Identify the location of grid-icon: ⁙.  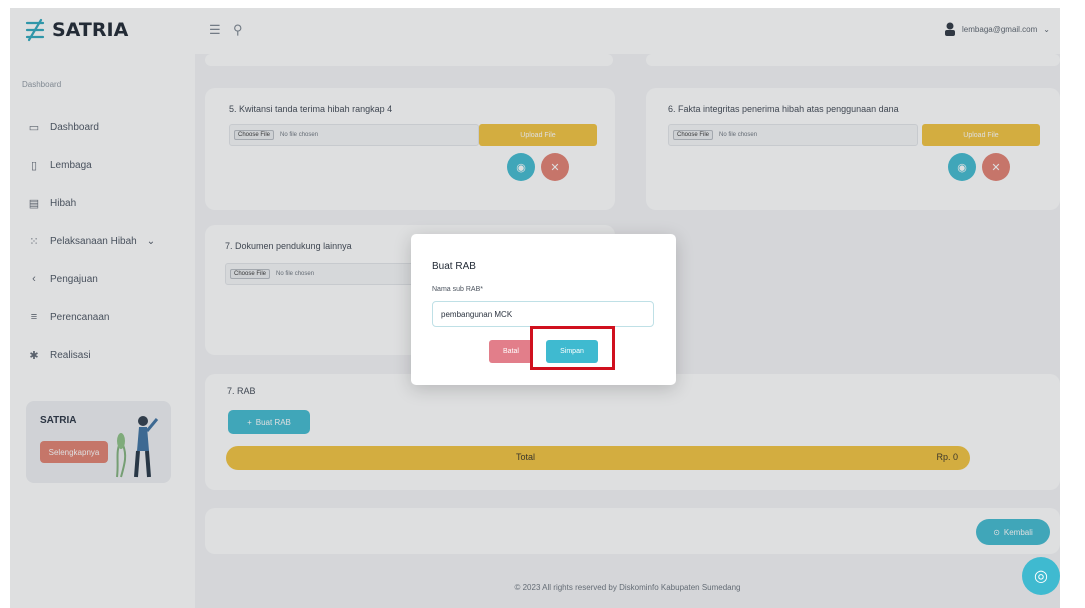
(34, 241).